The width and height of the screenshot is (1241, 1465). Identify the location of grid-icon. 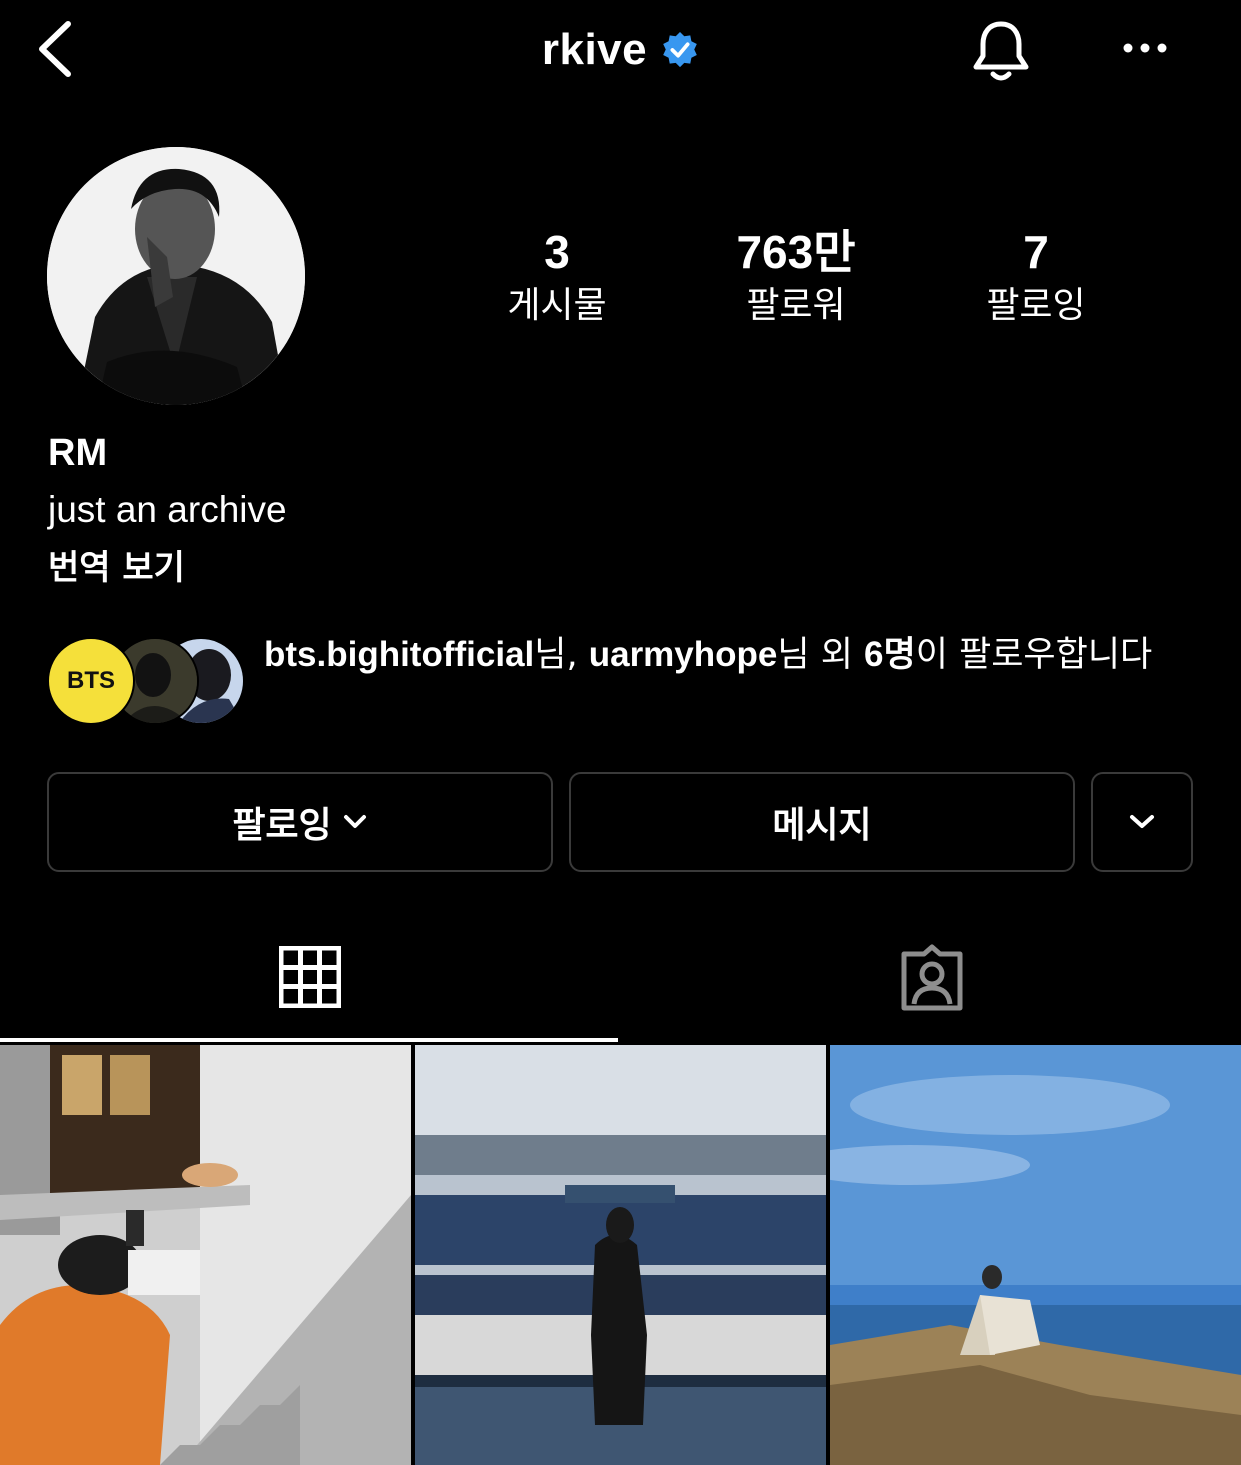
(310, 977).